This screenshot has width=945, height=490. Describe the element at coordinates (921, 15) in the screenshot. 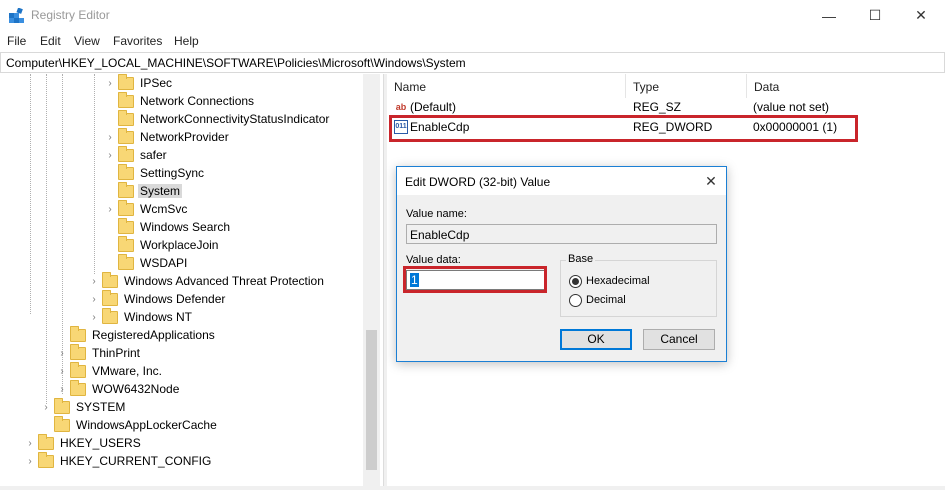

I see `close-button: ✕` at that location.